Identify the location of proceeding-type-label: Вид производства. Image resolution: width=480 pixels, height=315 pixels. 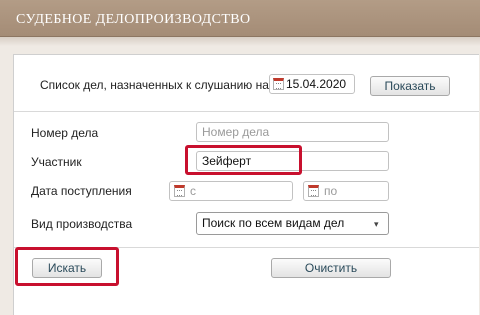
(82, 224).